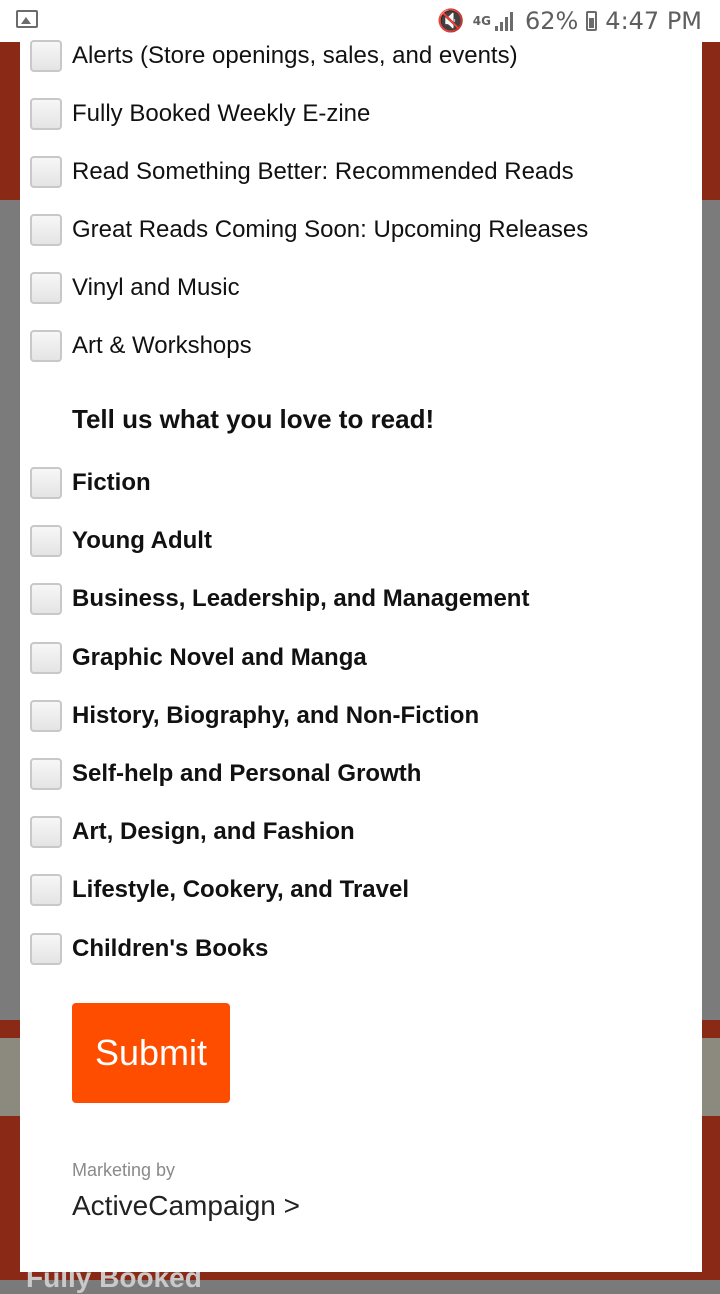 The width and height of the screenshot is (720, 1294). I want to click on network-type: 4G, so click(481, 21).